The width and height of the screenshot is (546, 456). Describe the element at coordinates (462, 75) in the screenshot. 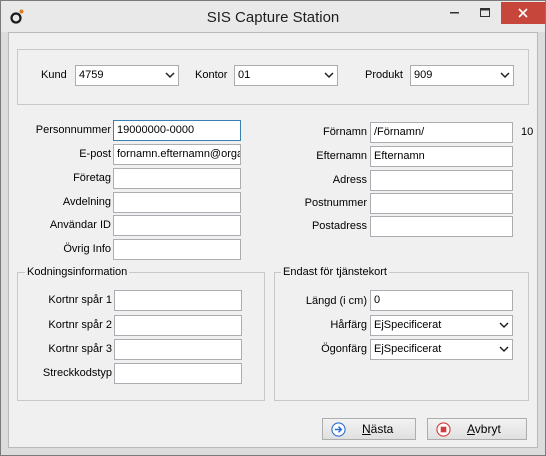

I see `produkt-select: 909` at that location.